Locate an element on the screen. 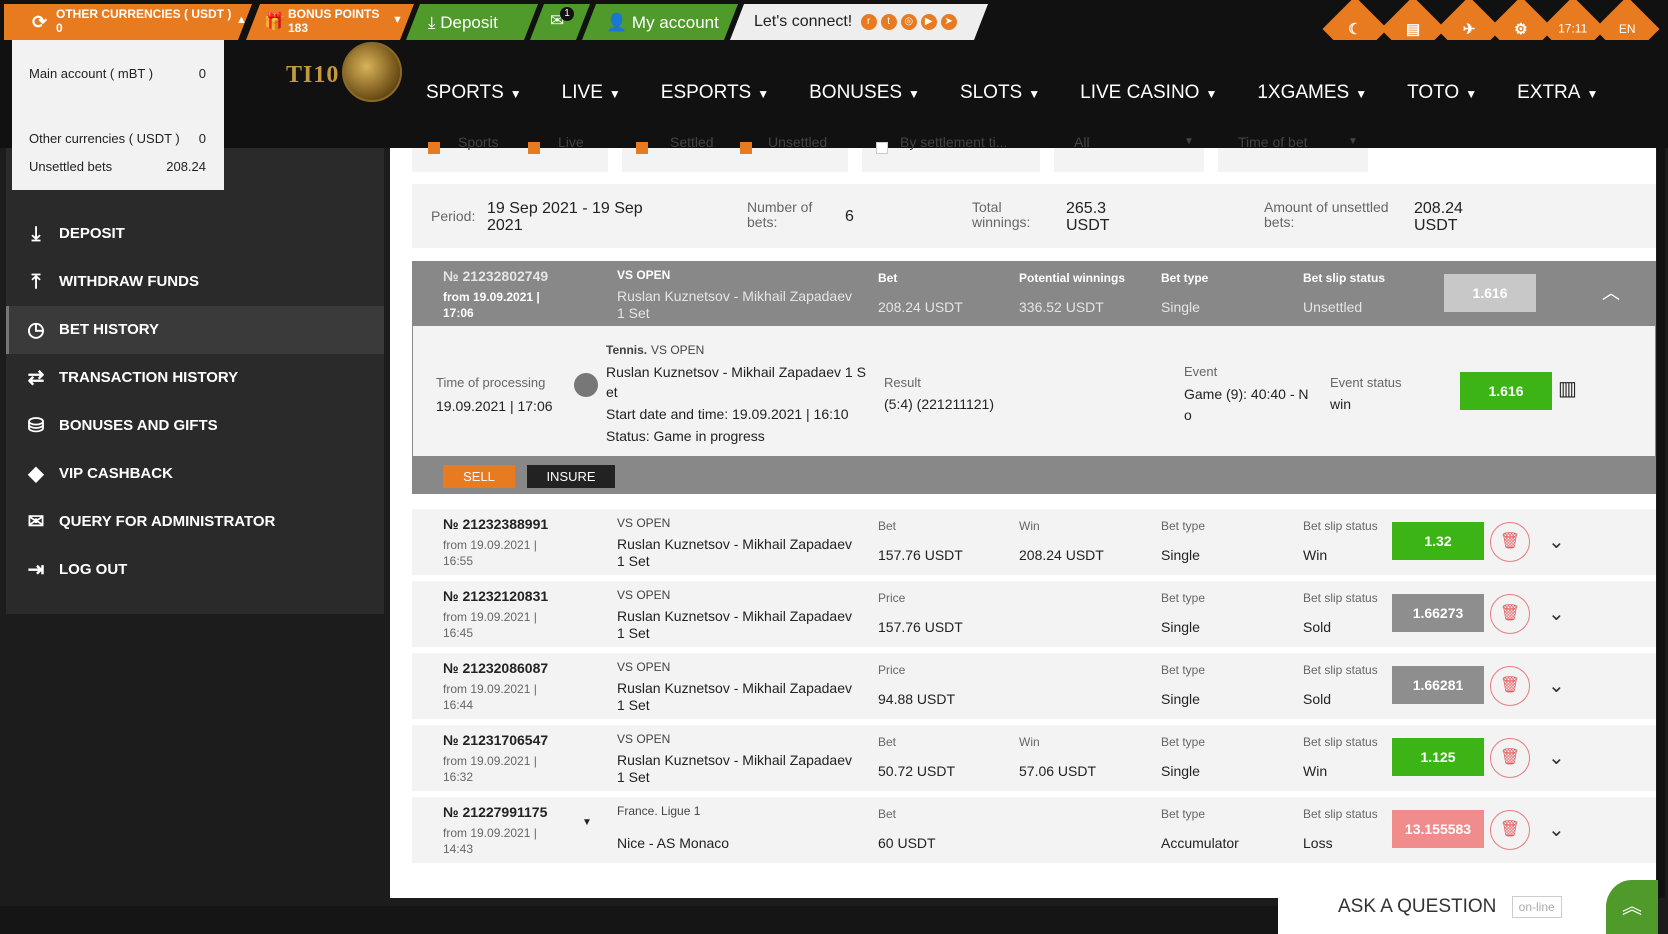 The width and height of the screenshot is (1668, 934). reddit-icon: r is located at coordinates (869, 22).